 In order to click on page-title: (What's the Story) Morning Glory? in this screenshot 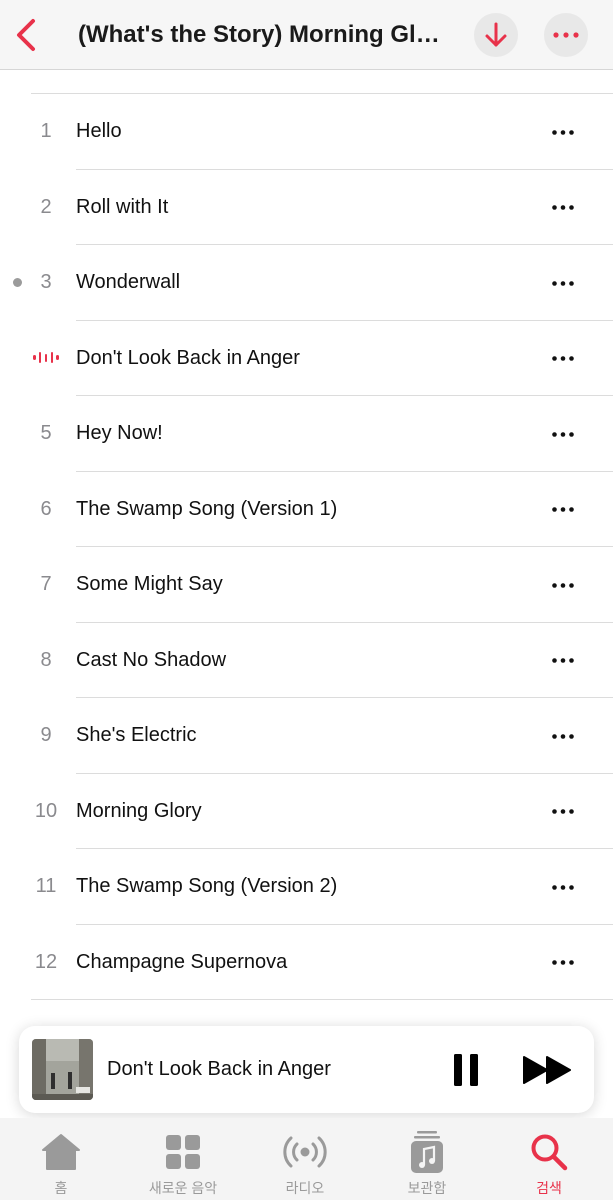, I will do `click(262, 34)`.